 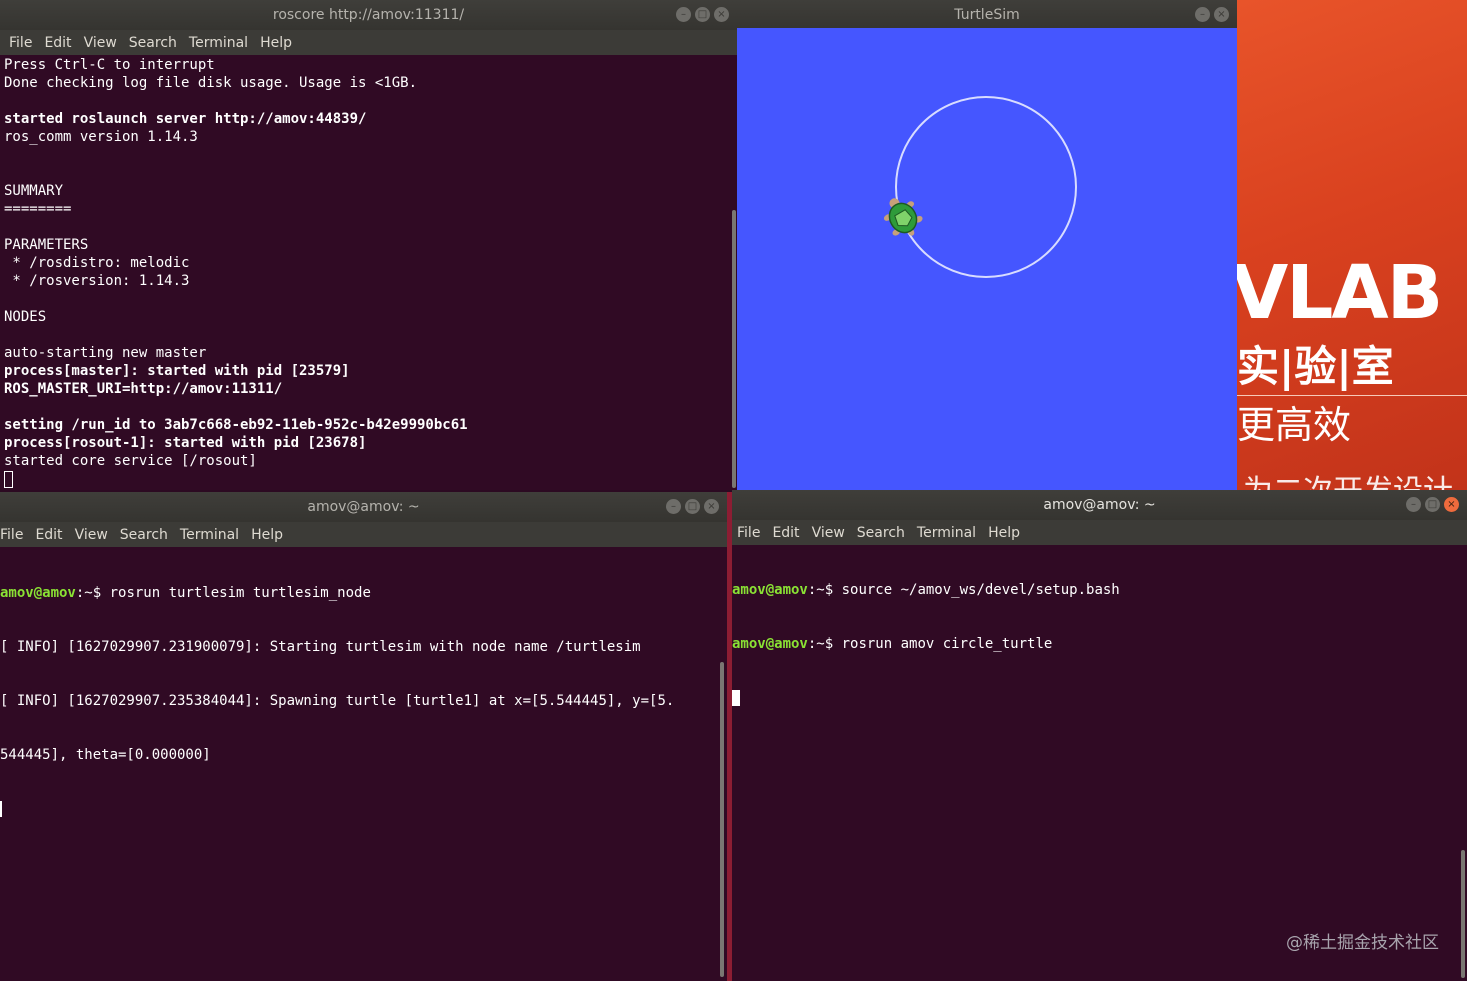 I want to click on output-line: auto-starting new master, so click(x=105, y=353).